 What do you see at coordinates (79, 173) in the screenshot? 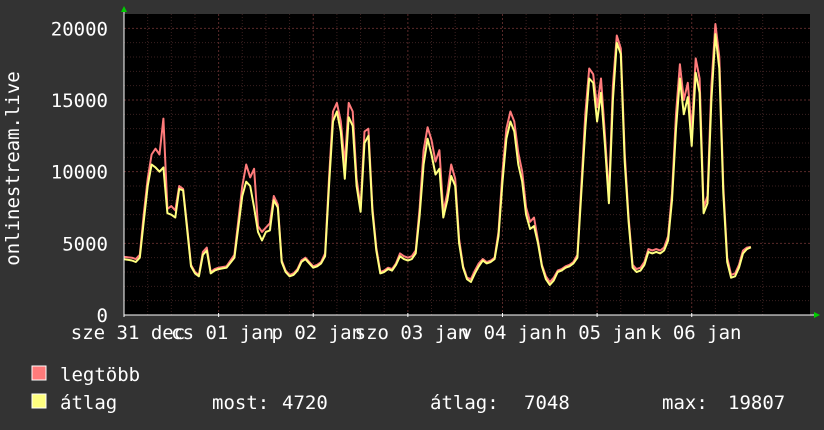
I see `y-tick-label: 10000` at bounding box center [79, 173].